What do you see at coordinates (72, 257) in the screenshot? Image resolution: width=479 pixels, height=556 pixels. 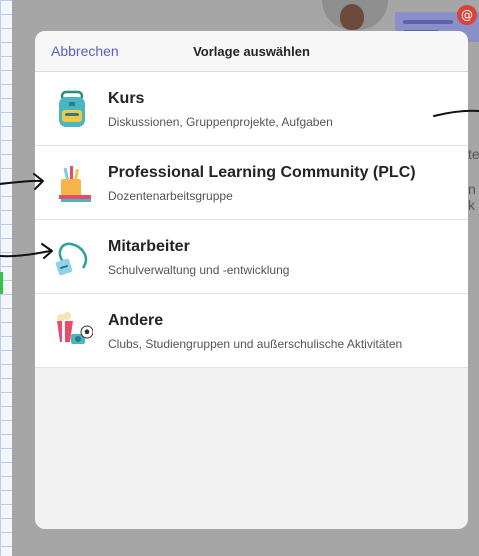 I see `lanyard-badge-icon` at bounding box center [72, 257].